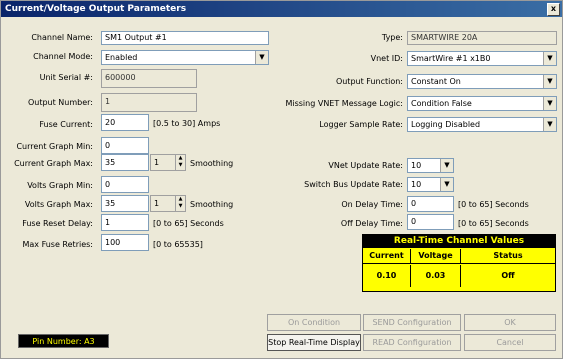  What do you see at coordinates (436, 276) in the screenshot?
I see `realtime-voltage-value: 0.03` at bounding box center [436, 276].